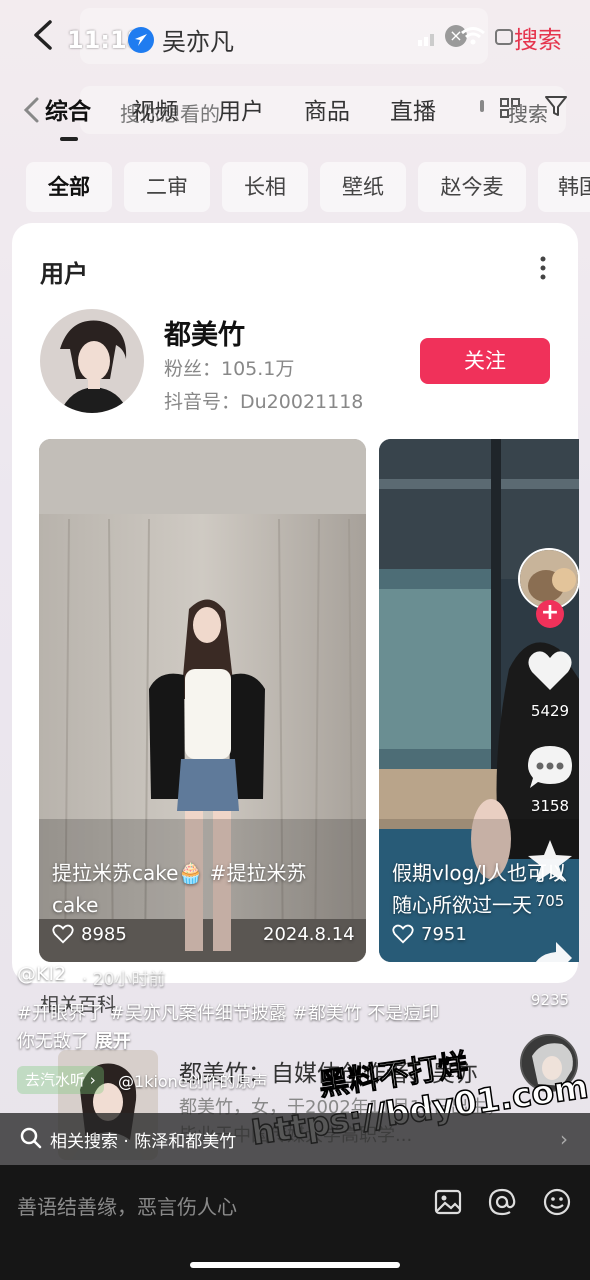 The height and width of the screenshot is (1280, 590). I want to click on tab-goods: 商品, so click(327, 109).